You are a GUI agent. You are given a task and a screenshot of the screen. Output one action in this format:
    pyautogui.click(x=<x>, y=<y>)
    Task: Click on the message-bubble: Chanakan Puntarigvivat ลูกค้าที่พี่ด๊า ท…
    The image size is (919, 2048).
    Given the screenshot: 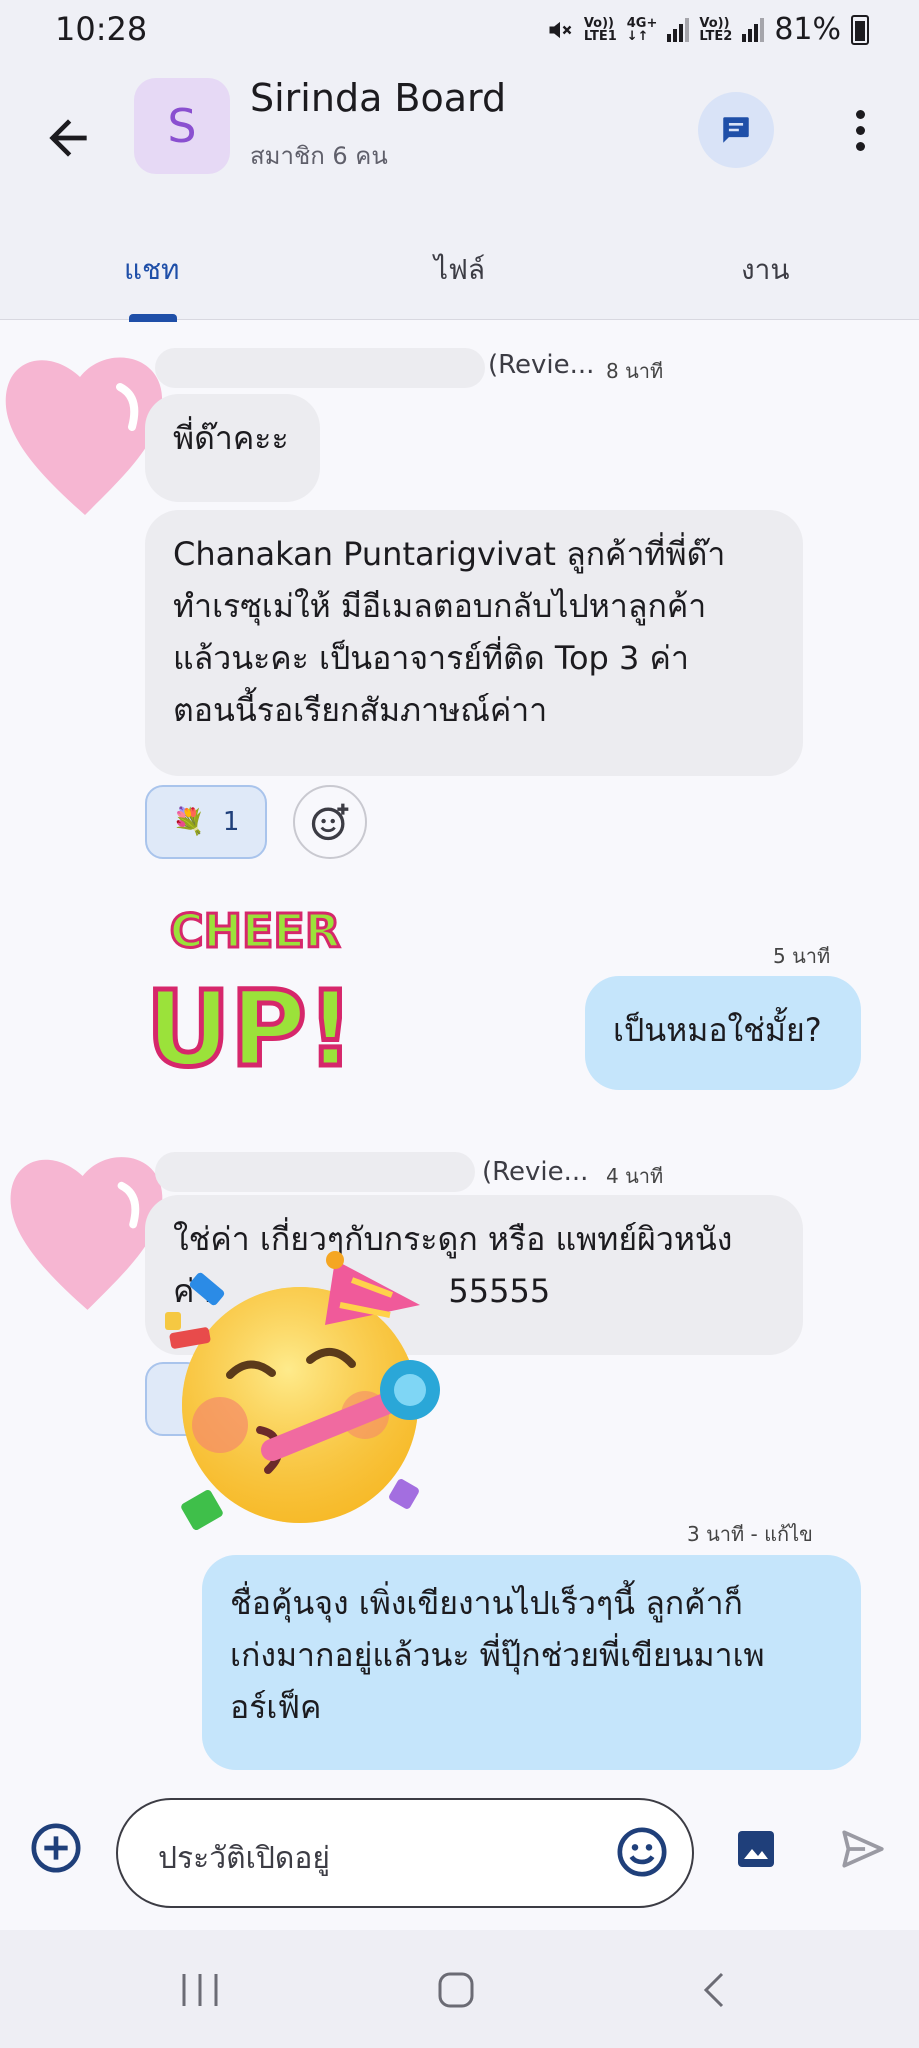 What is the action you would take?
    pyautogui.click(x=474, y=643)
    